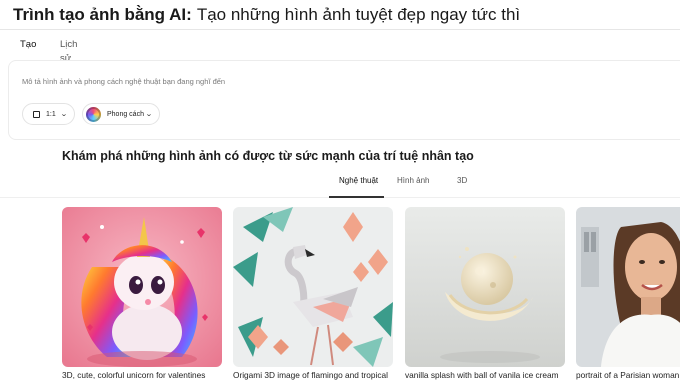 This screenshot has height=382, width=680. Describe the element at coordinates (102, 14) in the screenshot. I see `page-title-bold: Trình tạo ảnh bằng AI:` at that location.